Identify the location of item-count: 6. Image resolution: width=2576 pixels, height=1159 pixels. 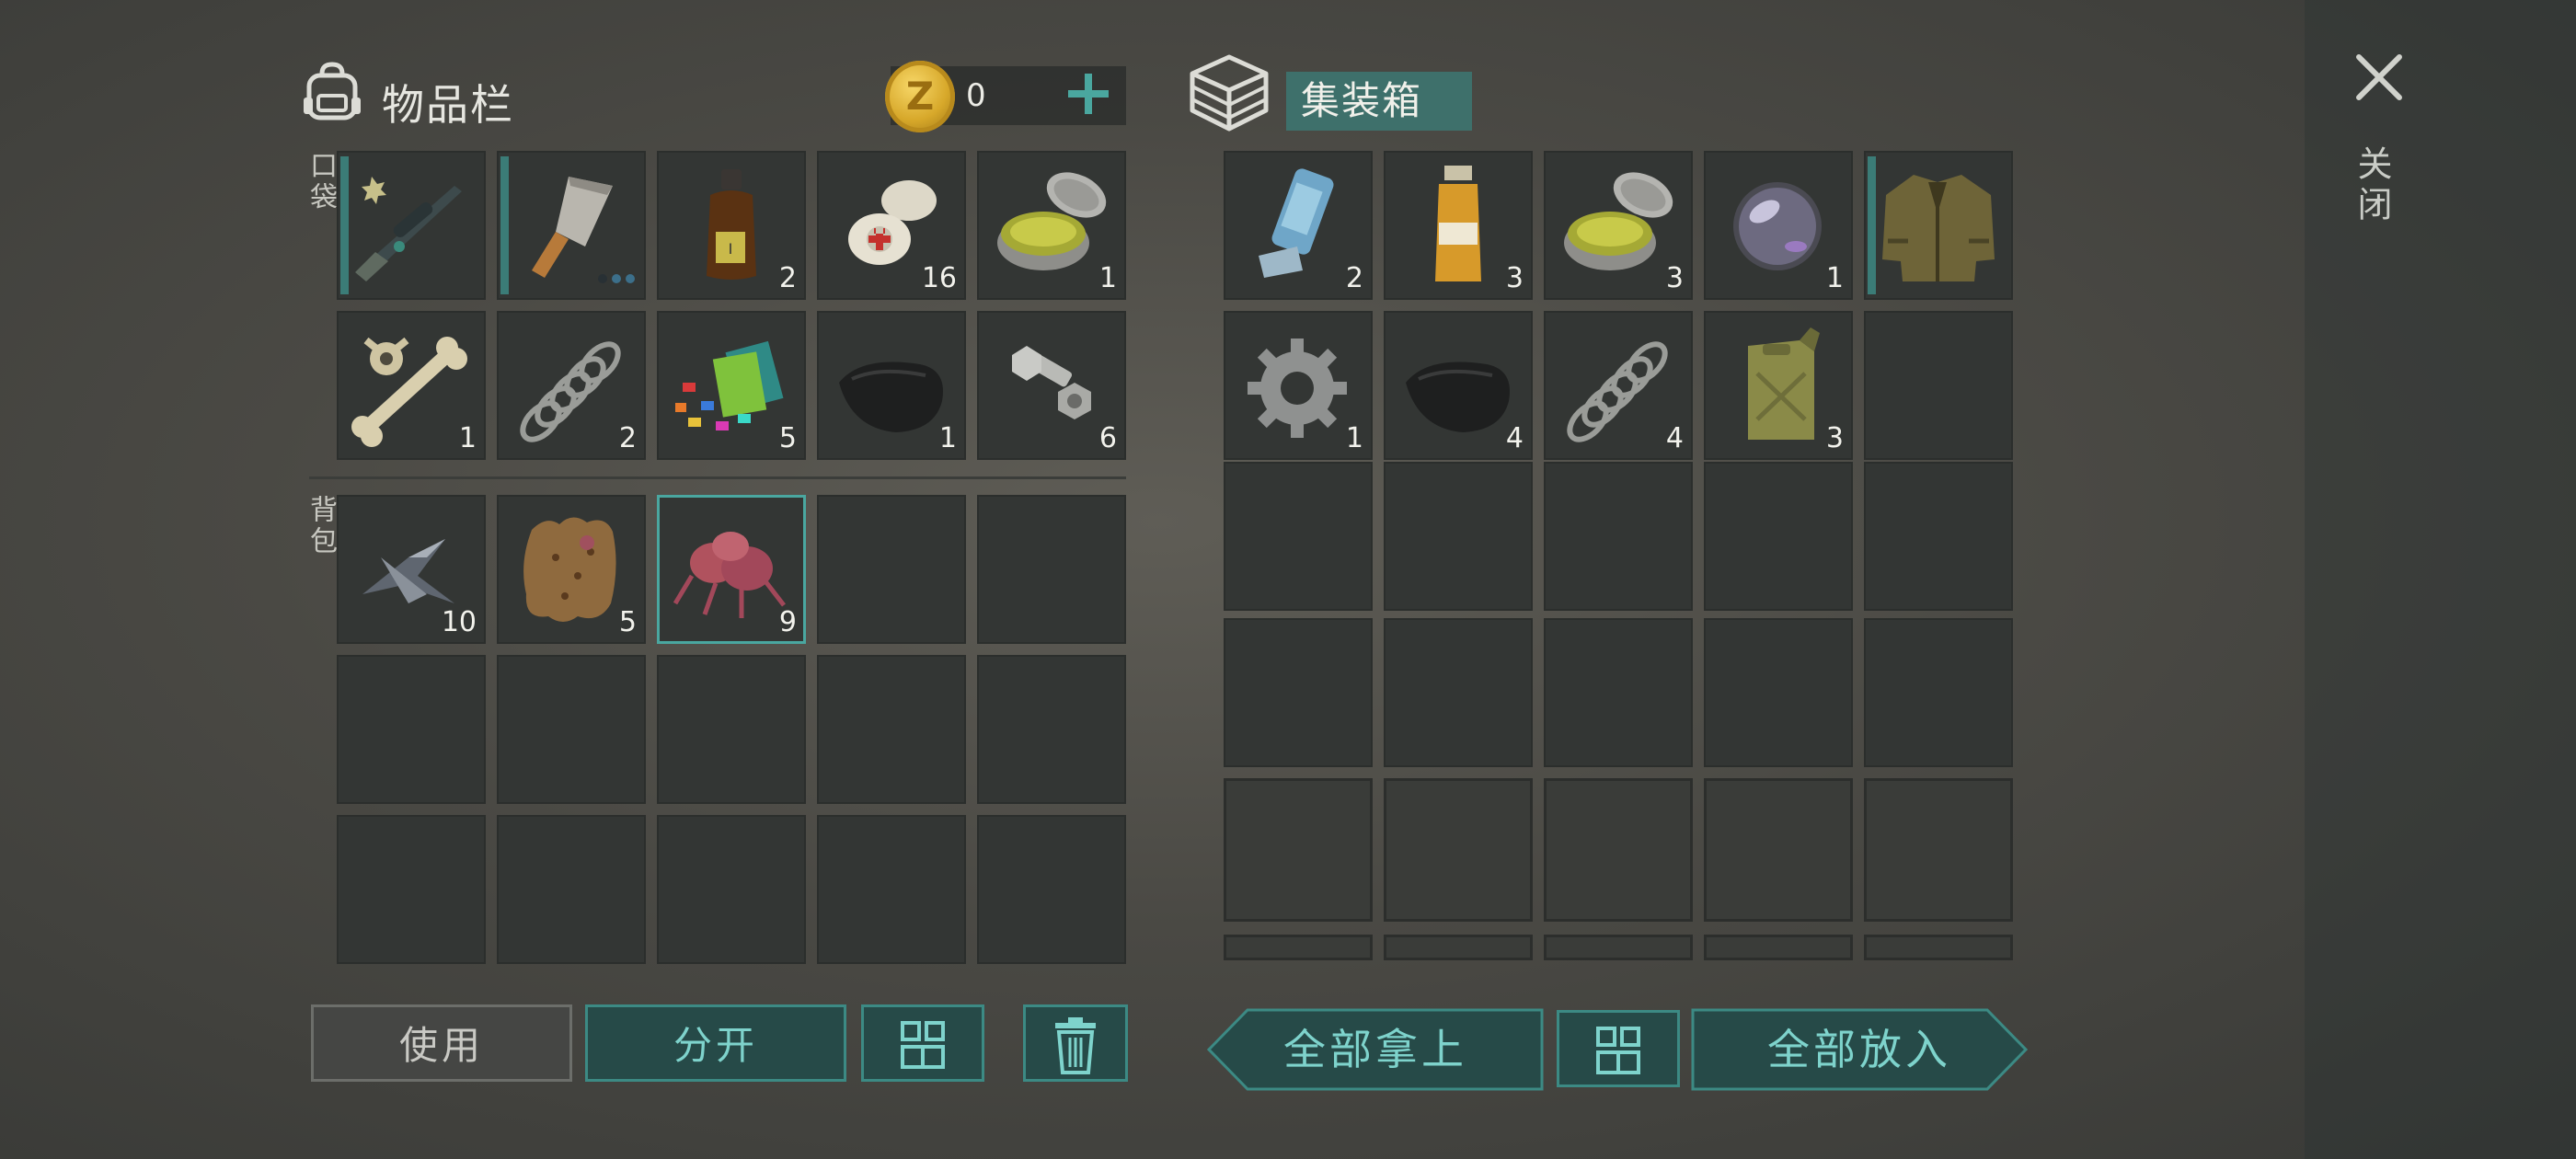
(1107, 438).